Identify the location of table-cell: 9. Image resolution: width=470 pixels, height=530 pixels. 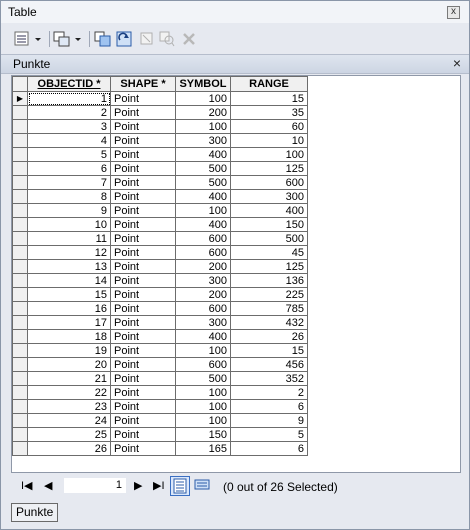
(269, 420).